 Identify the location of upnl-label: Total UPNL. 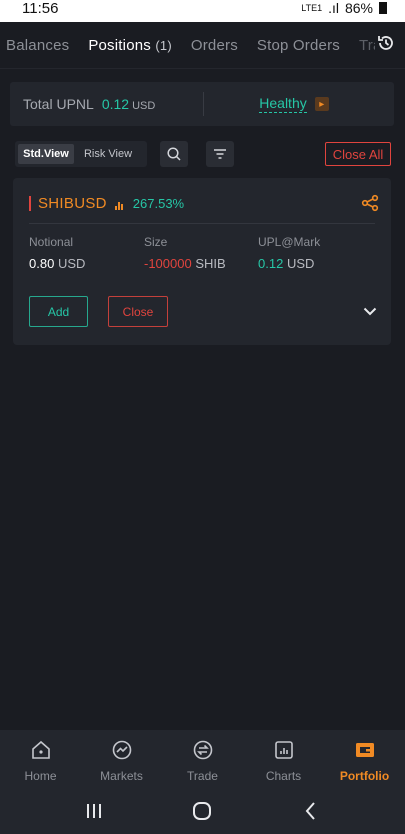
(58, 104).